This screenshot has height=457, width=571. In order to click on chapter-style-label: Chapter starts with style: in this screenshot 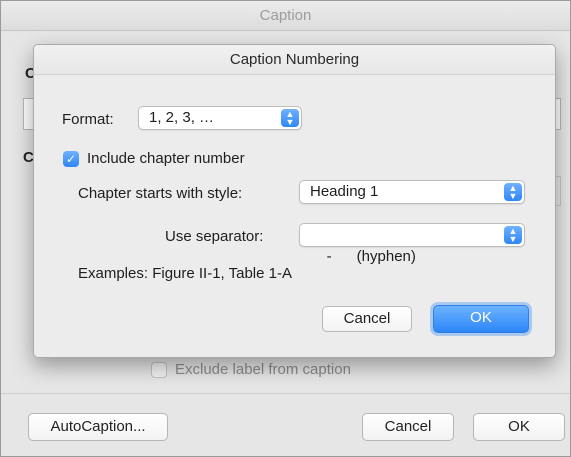, I will do `click(160, 193)`.